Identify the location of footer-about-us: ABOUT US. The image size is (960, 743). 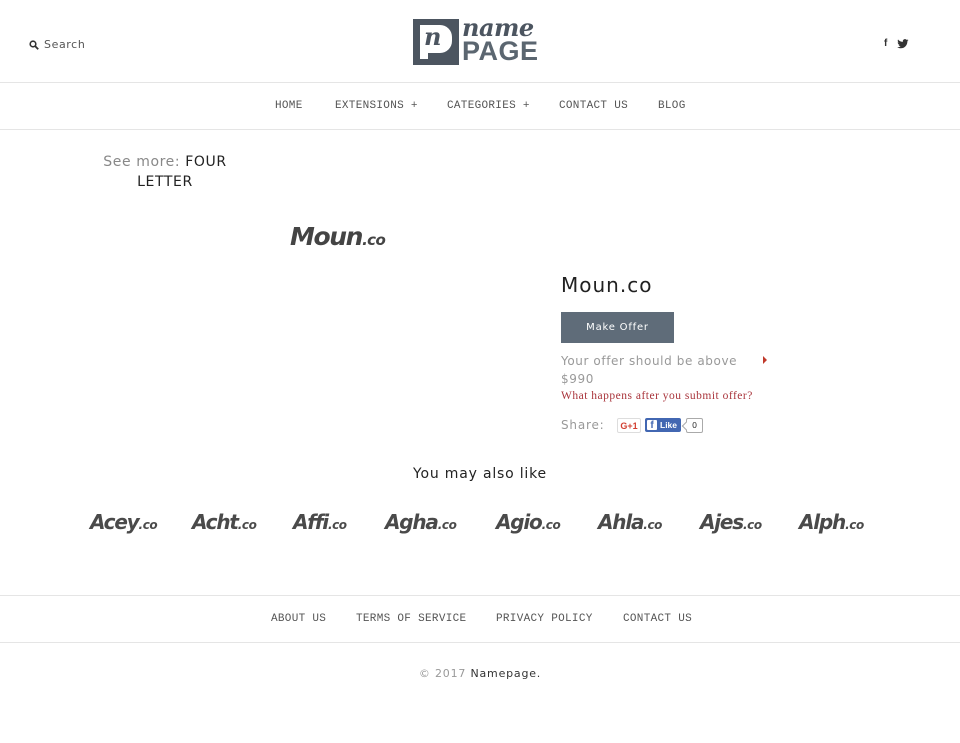
(298, 619).